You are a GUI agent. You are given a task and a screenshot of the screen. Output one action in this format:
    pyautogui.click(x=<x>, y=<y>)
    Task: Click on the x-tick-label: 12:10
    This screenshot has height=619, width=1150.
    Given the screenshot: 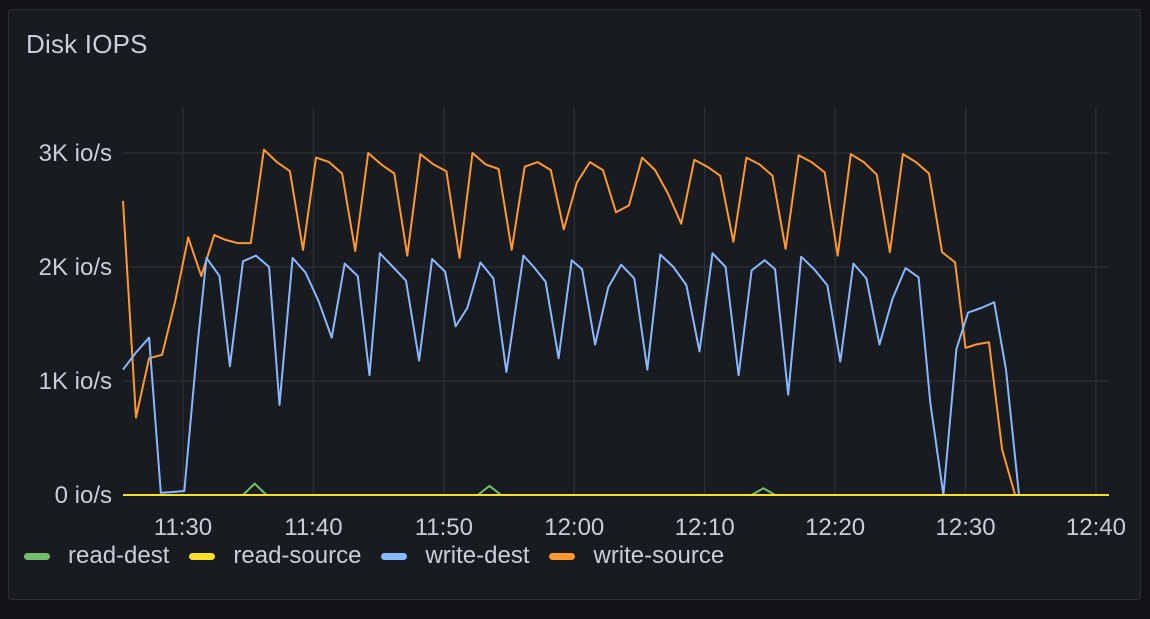 What is the action you would take?
    pyautogui.click(x=705, y=527)
    